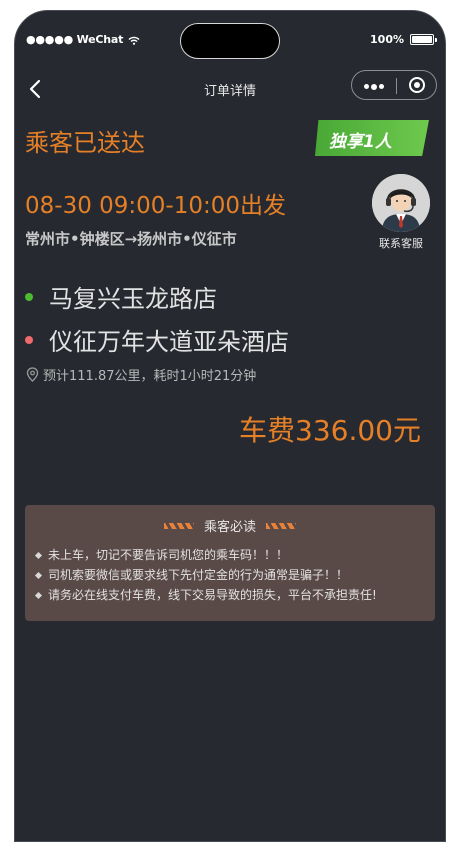 This screenshot has width=453, height=842. I want to click on decor-stripe-left, so click(178, 525).